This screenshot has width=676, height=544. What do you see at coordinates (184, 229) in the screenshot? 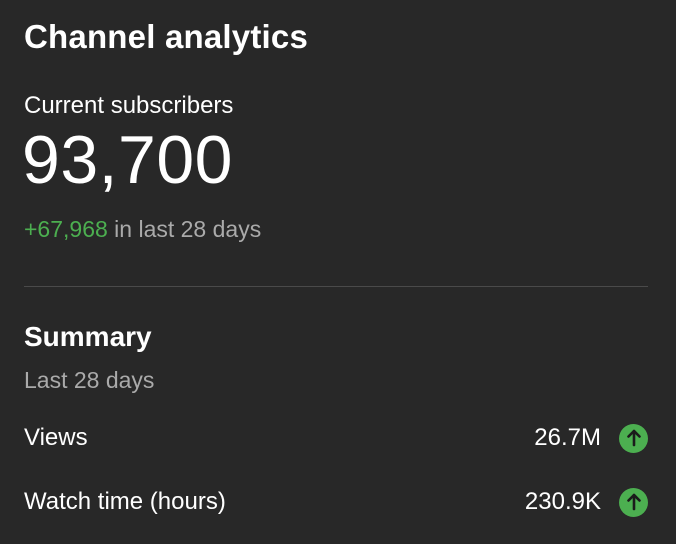
I see `subscriber-delta-period: in last 28 days` at bounding box center [184, 229].